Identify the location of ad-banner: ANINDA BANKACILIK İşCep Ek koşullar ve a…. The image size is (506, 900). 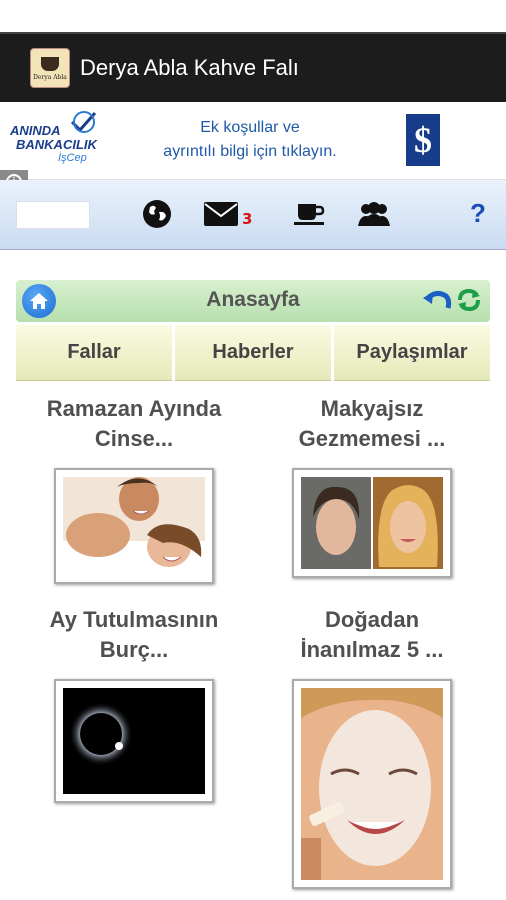
(253, 148).